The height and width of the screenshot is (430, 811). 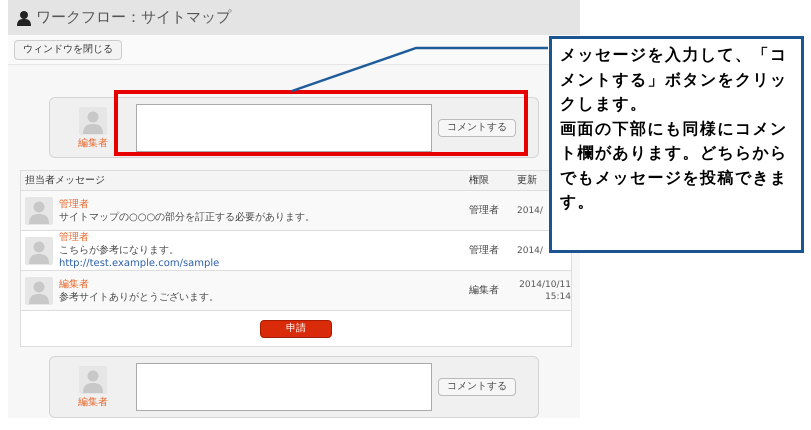 I want to click on message-text: サイトマップの○○○の部分を訂正する必要があります。, so click(x=187, y=217).